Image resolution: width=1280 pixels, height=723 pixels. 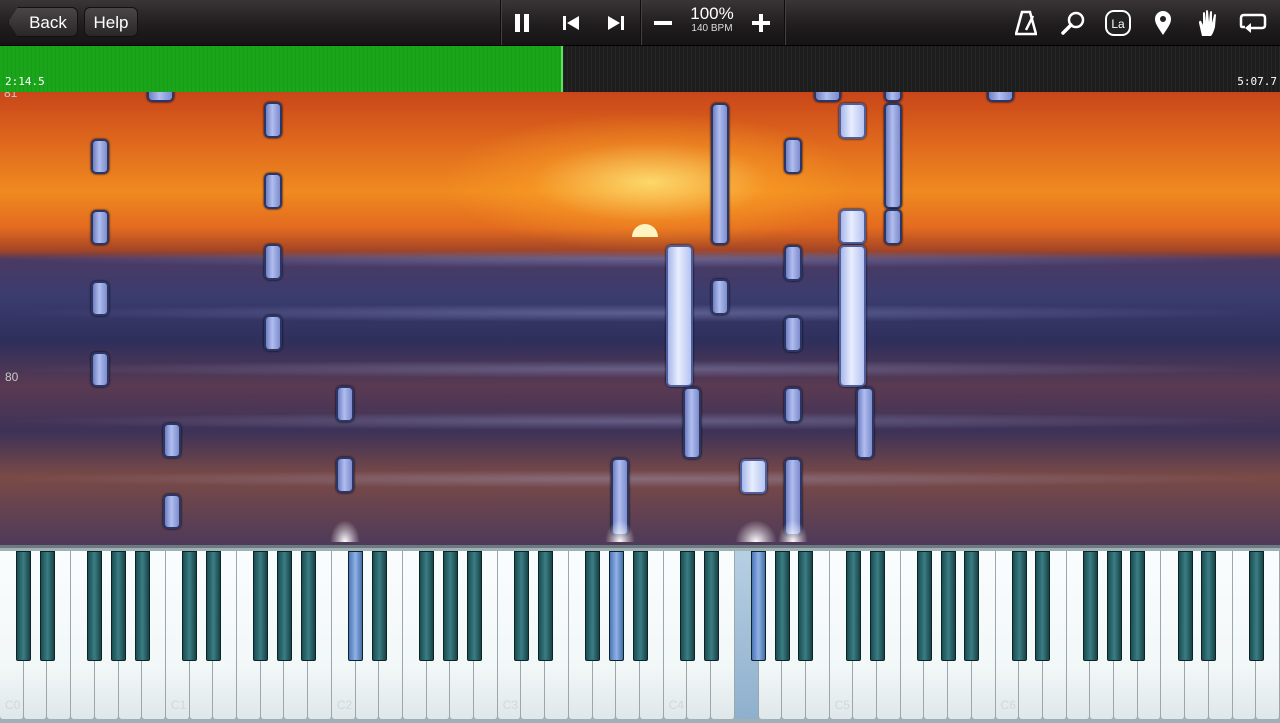 I want to click on previous-button, so click(x=571, y=22).